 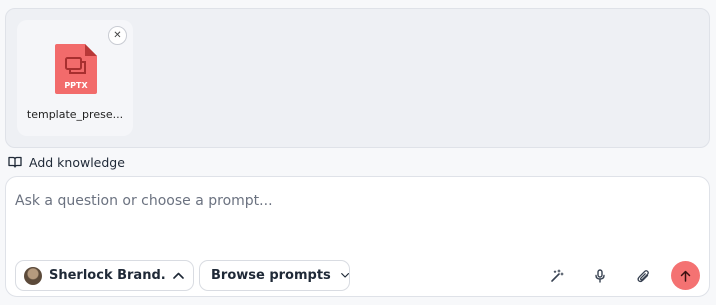 What do you see at coordinates (15, 162) in the screenshot?
I see `book-icon` at bounding box center [15, 162].